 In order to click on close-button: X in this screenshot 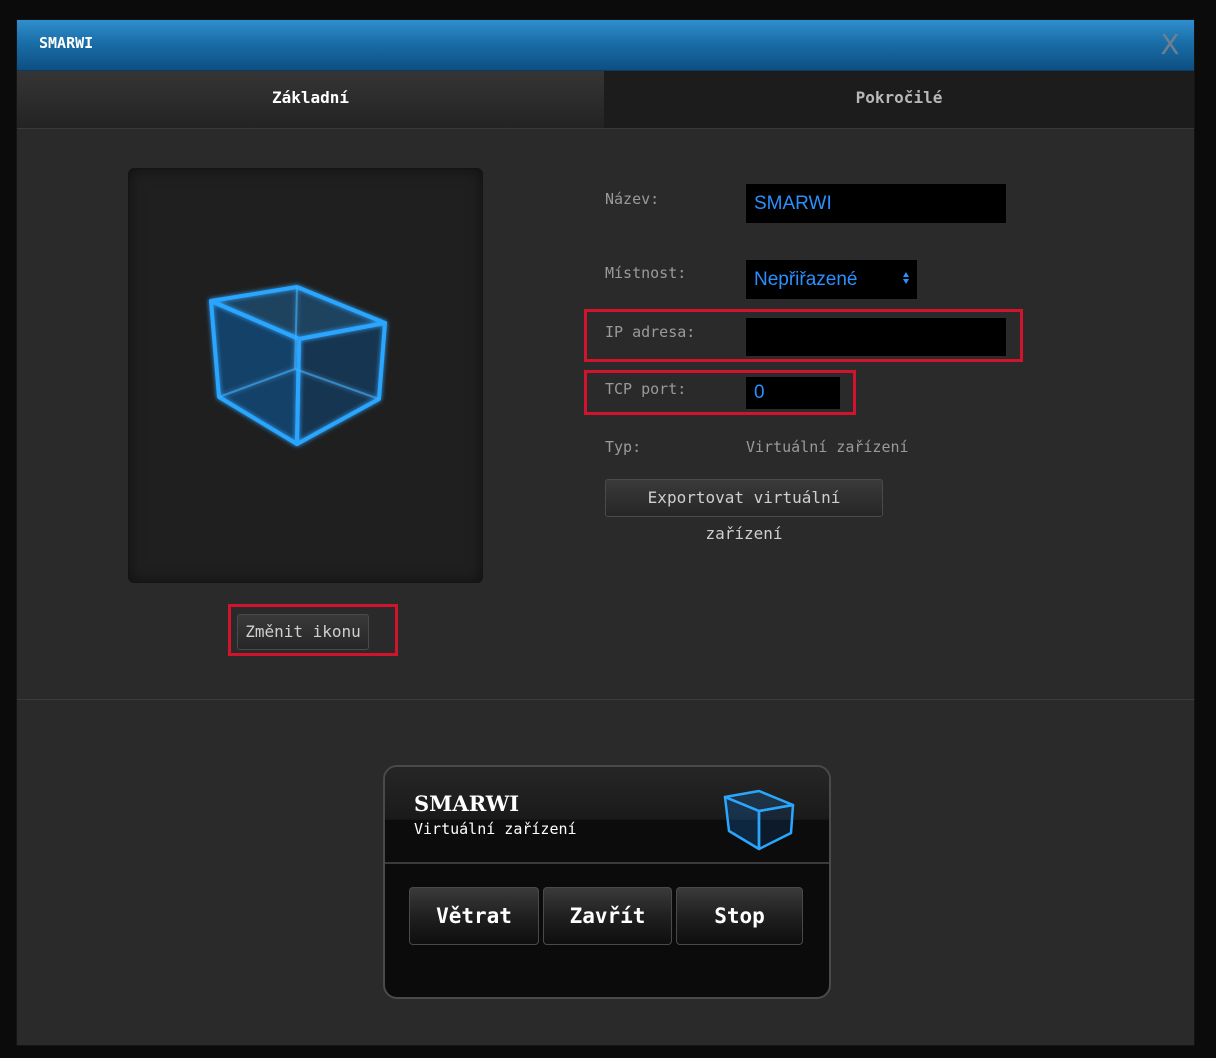, I will do `click(1170, 45)`.